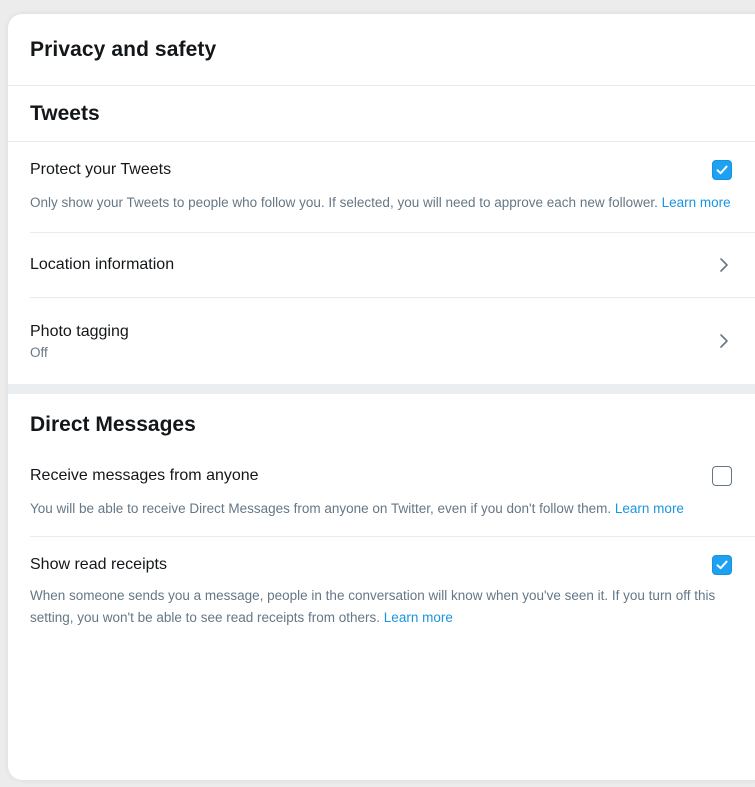 The width and height of the screenshot is (755, 787). What do you see at coordinates (102, 264) in the screenshot?
I see `location-information-label: Location information` at bounding box center [102, 264].